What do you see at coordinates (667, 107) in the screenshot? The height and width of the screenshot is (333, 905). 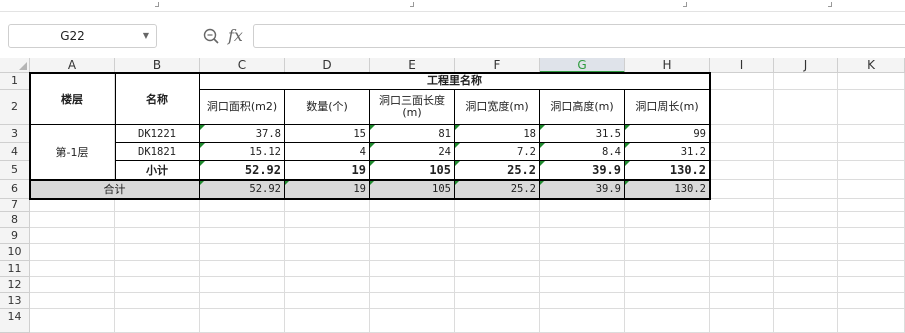 I see `cell-subheader-h: 洞口周长(m)` at bounding box center [667, 107].